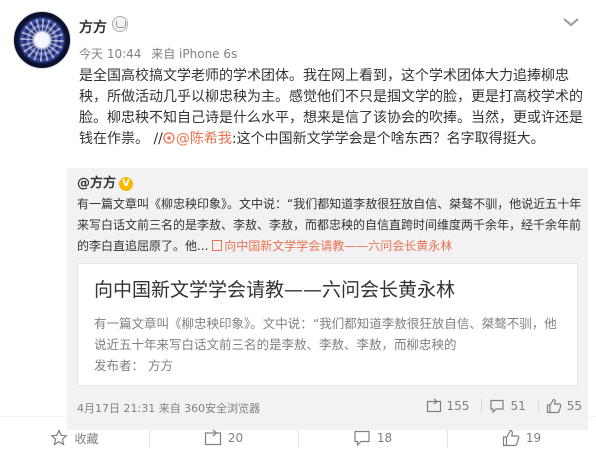  Describe the element at coordinates (571, 22) in the screenshot. I see `chevron-down-icon` at that location.